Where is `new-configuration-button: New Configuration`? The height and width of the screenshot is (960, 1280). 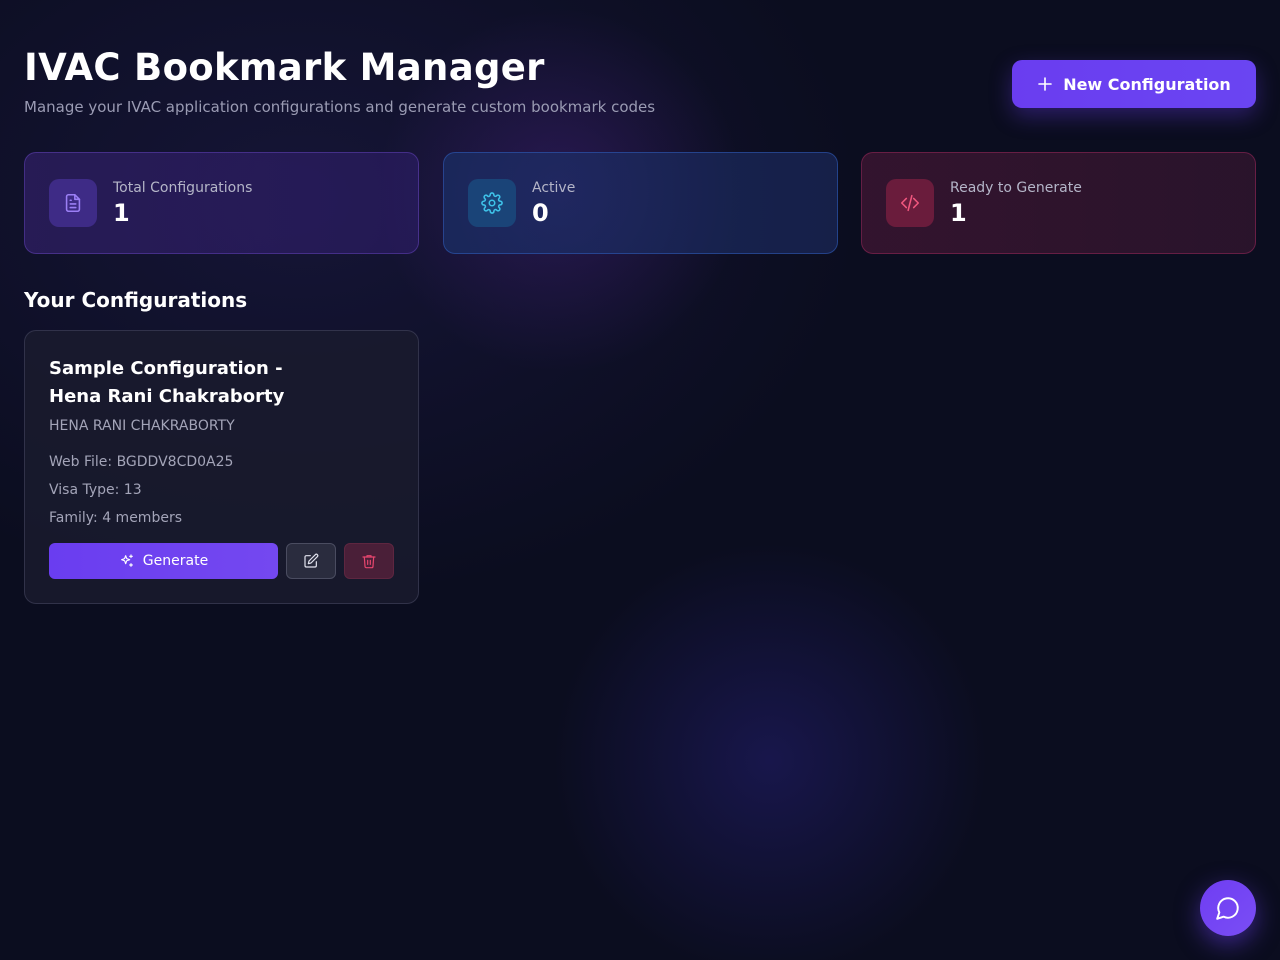 new-configuration-button: New Configuration is located at coordinates (1134, 84).